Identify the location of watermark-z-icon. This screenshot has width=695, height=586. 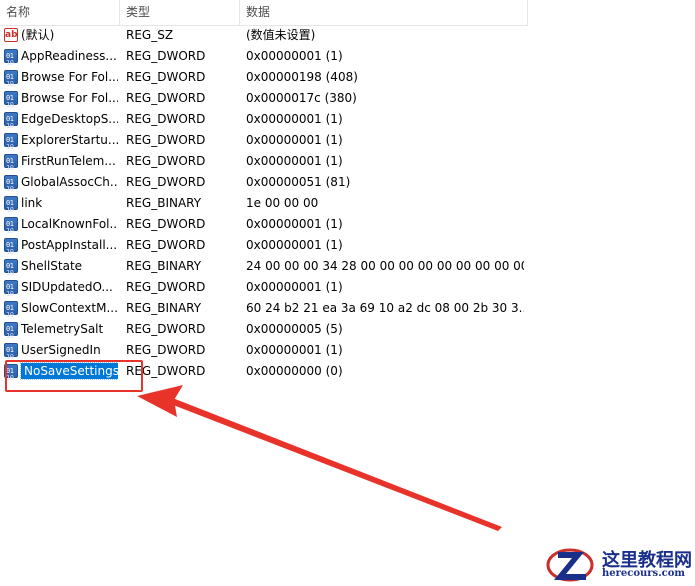
(570, 565).